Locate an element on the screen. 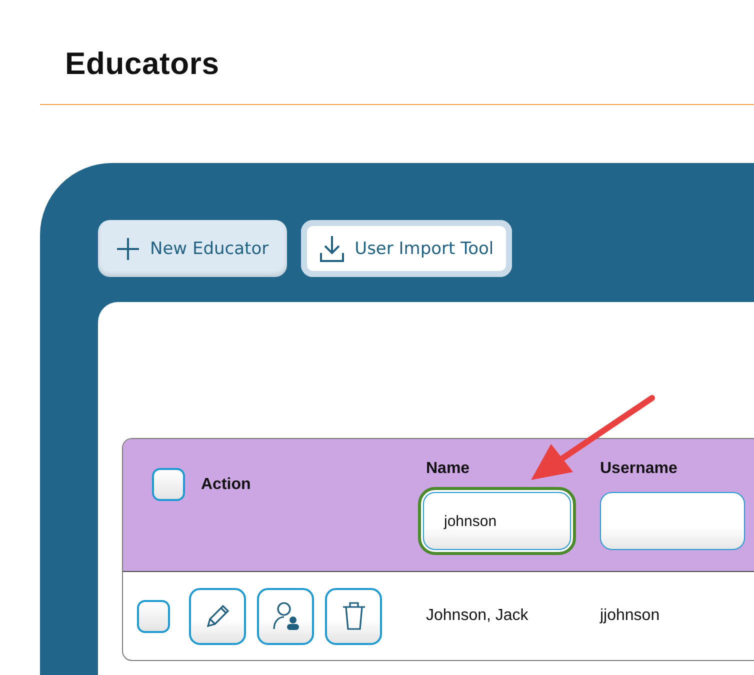 This screenshot has width=754, height=675. plus-icon is located at coordinates (128, 248).